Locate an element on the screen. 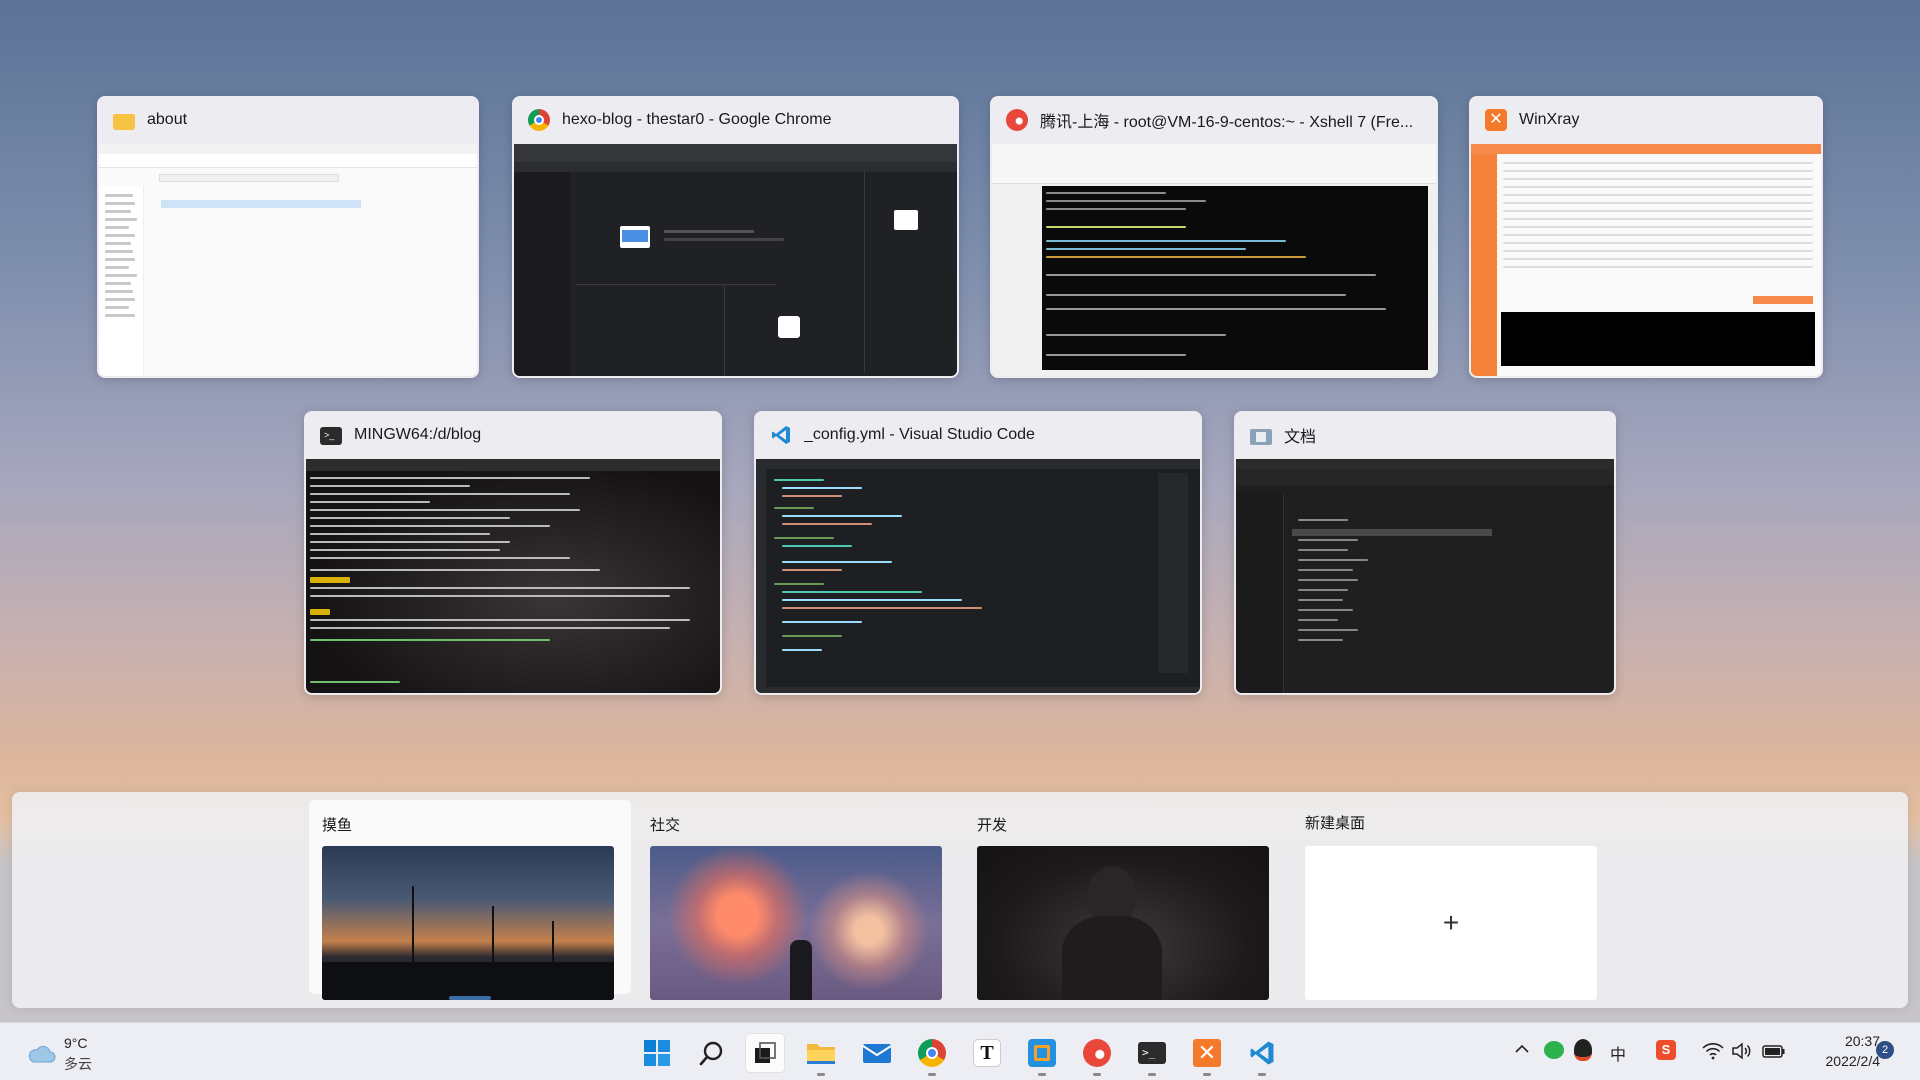 This screenshot has height=1080, width=1920. window-chrome: hexo-blog - thestar0 - Google Chrome is located at coordinates (735, 237).